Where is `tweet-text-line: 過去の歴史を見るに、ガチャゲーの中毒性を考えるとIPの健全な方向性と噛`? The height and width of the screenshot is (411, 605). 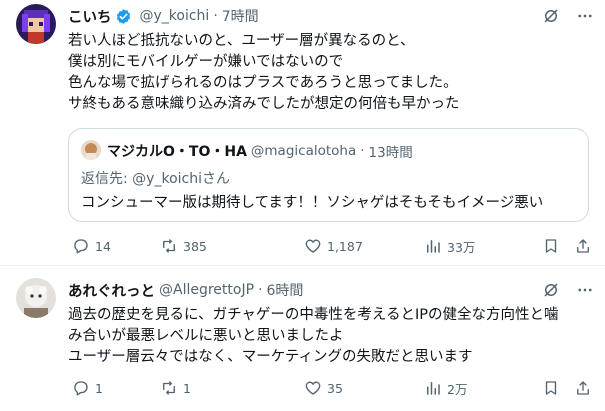
tweet-text-line: 過去の歴史を見るに、ガチャゲーの中毒性を考えるとIPの健全な方向性と噛 is located at coordinates (313, 315).